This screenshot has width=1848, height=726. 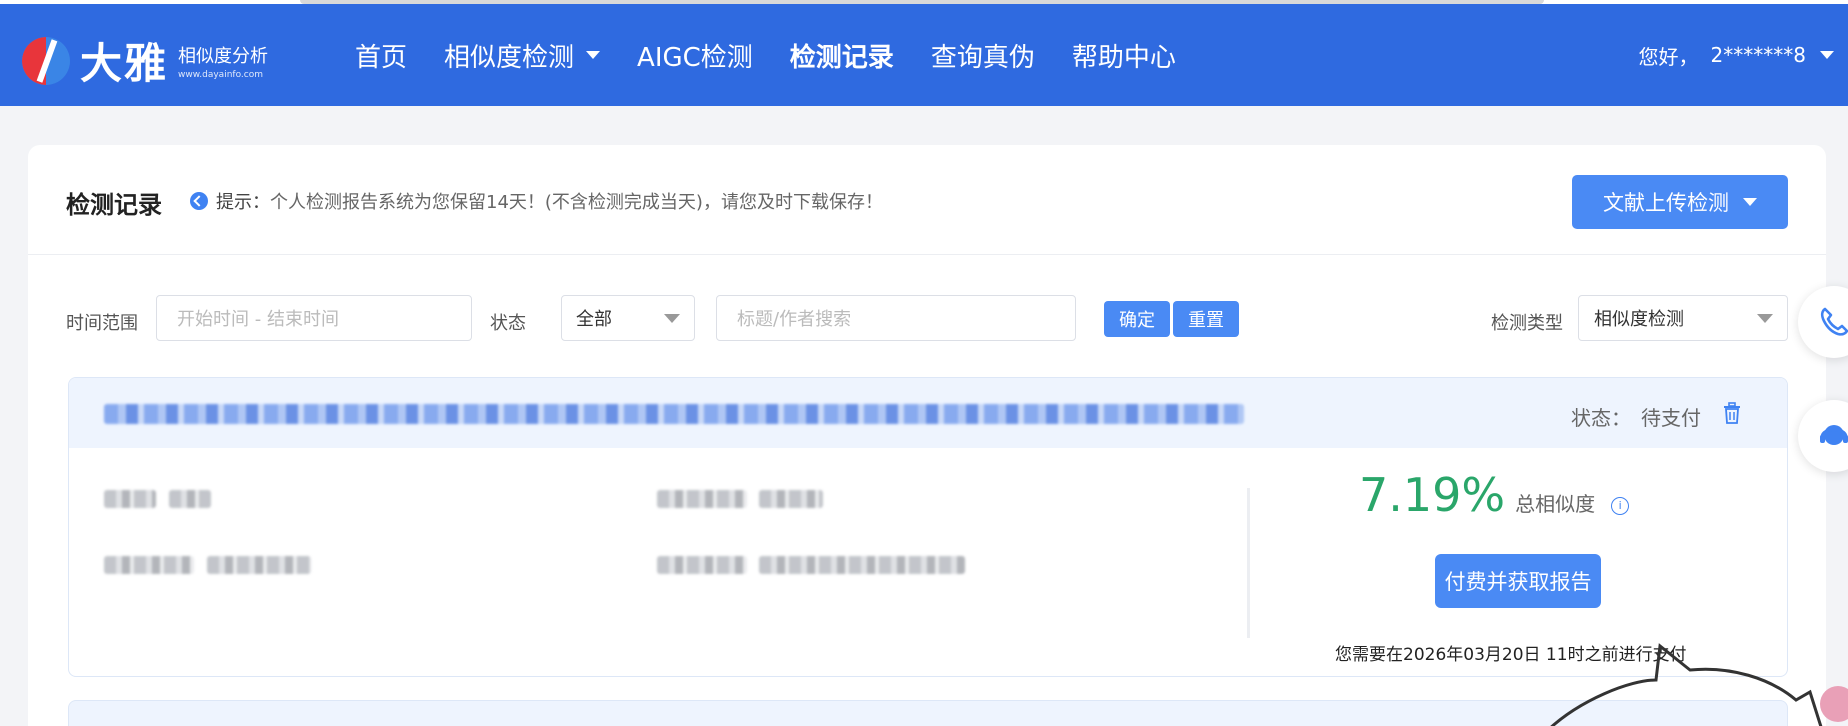 I want to click on similarity-label: 总相似度, so click(x=1555, y=504).